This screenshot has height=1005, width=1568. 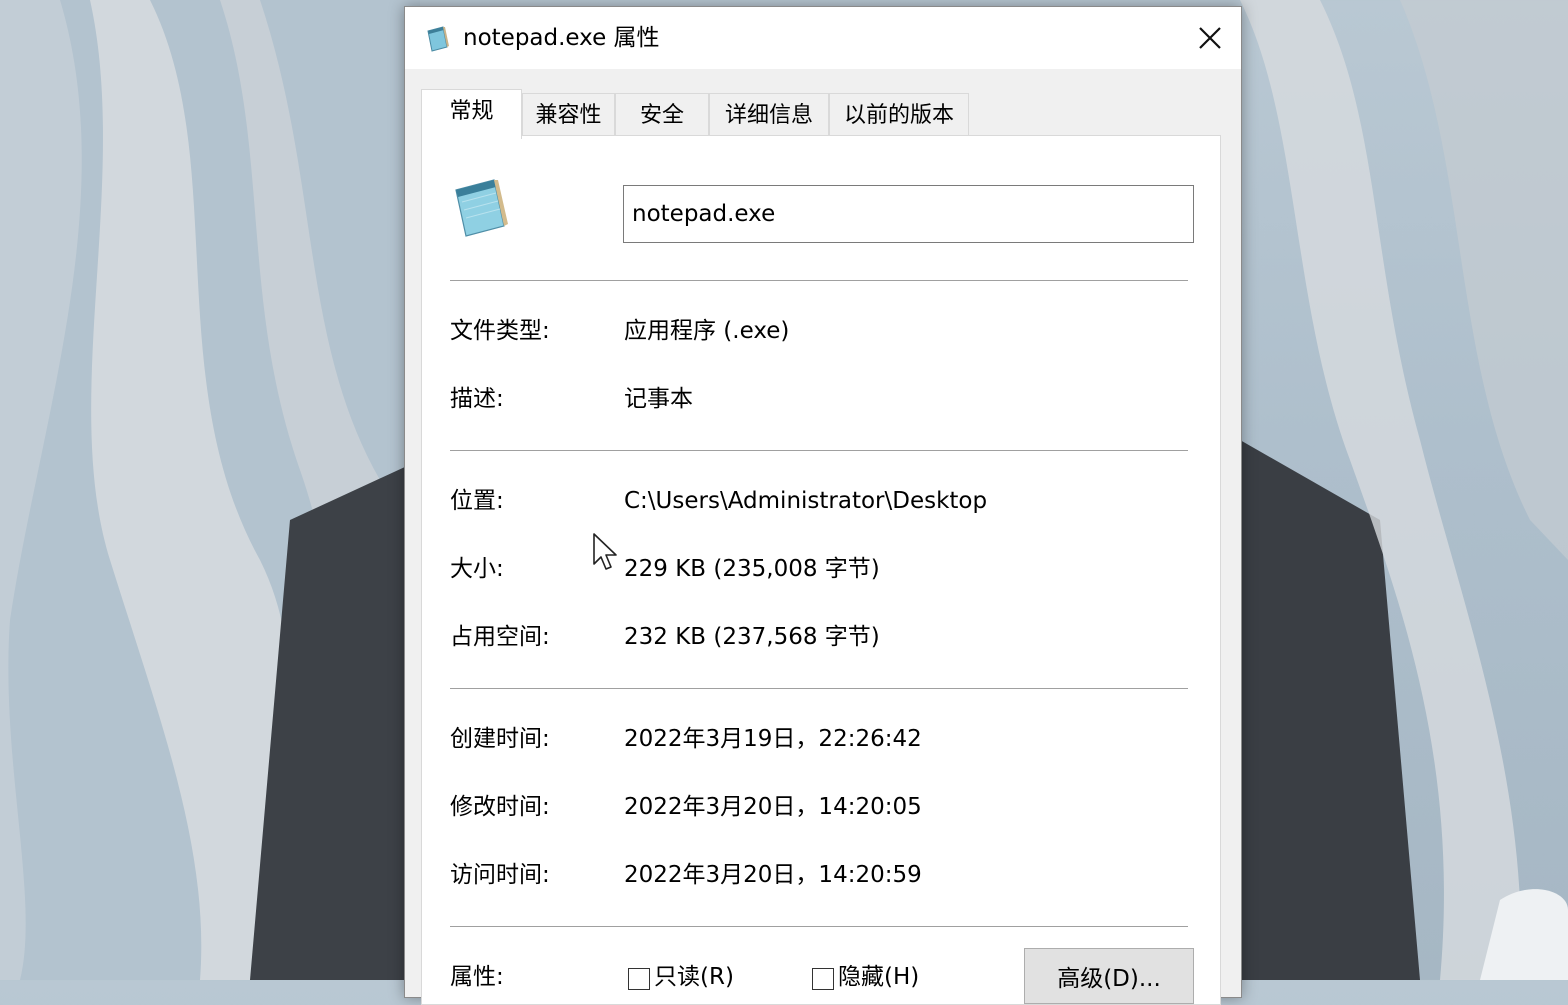 I want to click on created-label: 创建时间:, so click(x=500, y=739).